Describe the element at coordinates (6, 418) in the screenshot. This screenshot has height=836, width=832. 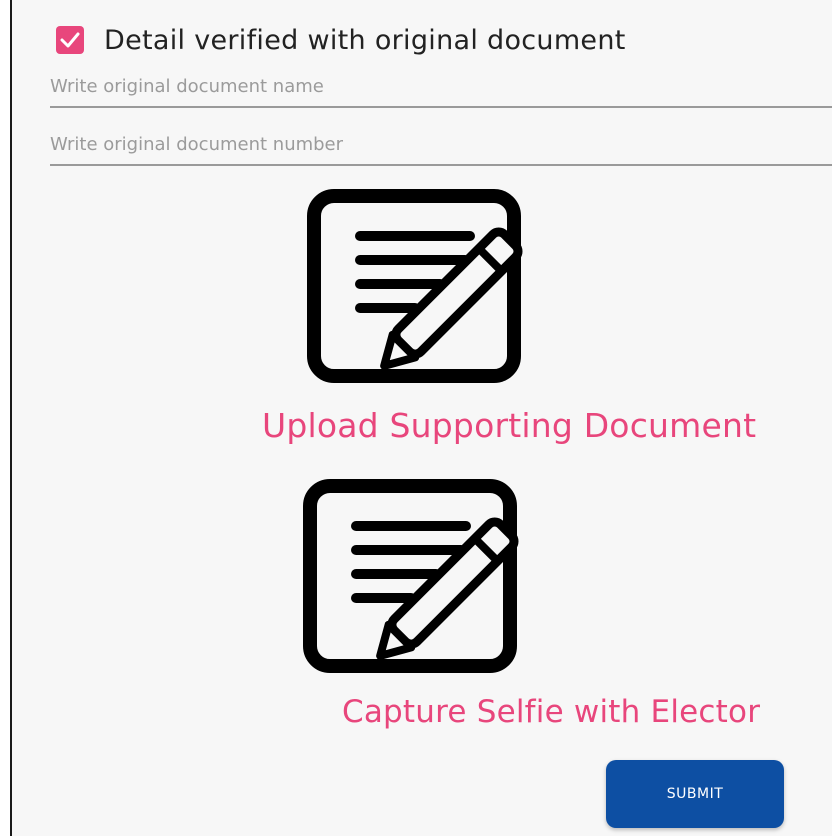
I see `left-border` at that location.